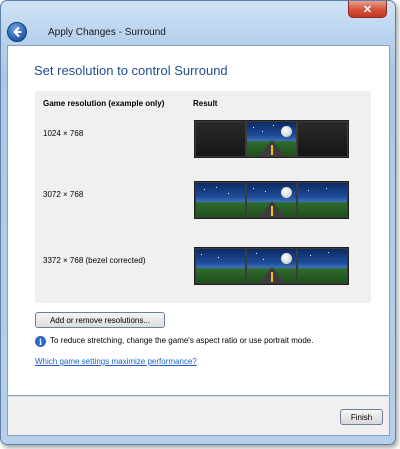 This screenshot has height=449, width=400. Describe the element at coordinates (104, 103) in the screenshot. I see `column-header-resolution: Game resolution (example only)` at that location.